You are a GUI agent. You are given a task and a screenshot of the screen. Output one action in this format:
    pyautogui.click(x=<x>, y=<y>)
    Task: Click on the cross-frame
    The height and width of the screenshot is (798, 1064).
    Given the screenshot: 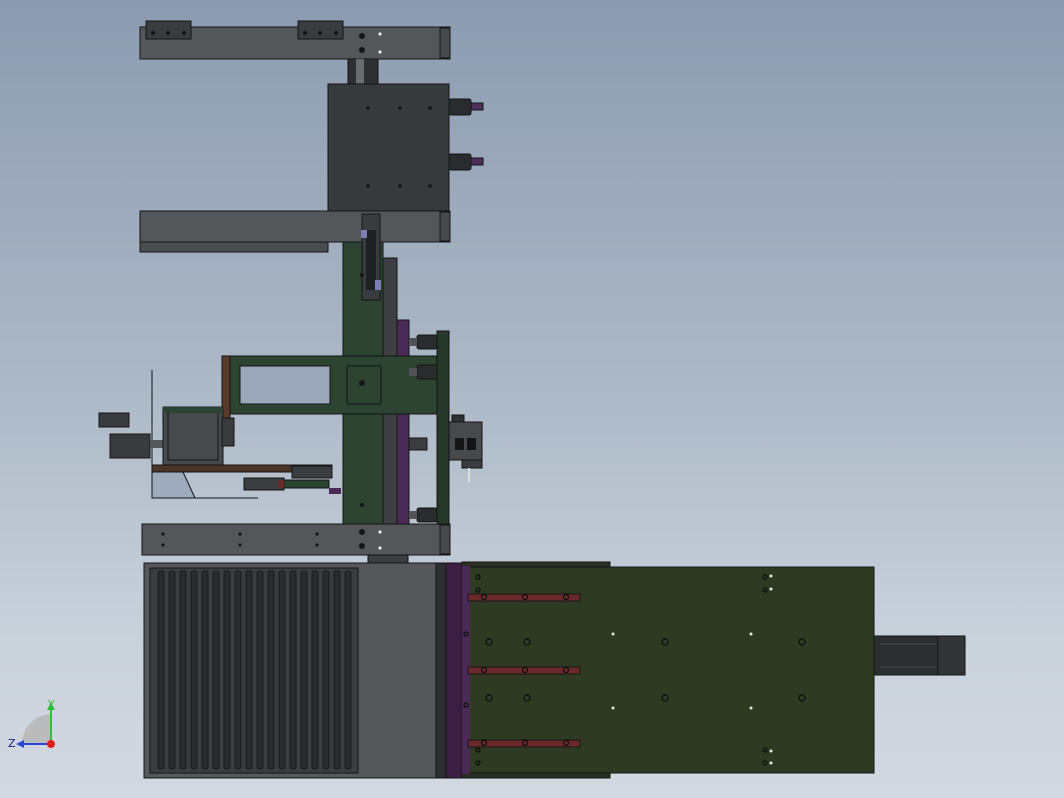 What is the action you would take?
    pyautogui.click(x=335, y=388)
    